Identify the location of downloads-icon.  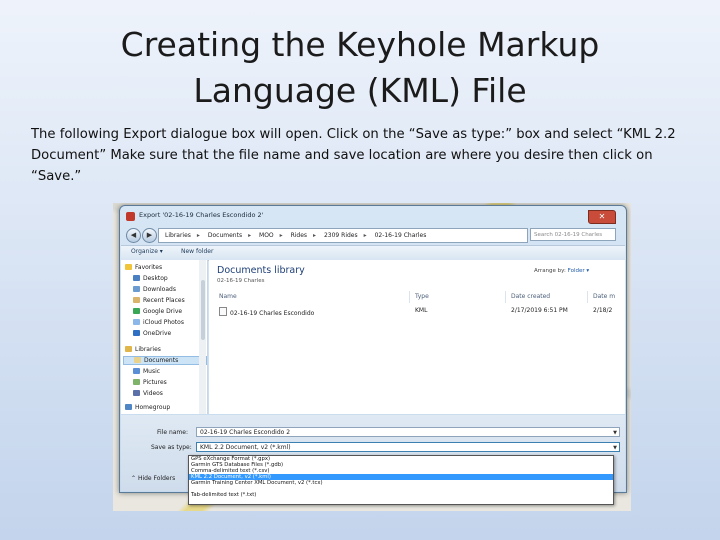
(136, 289).